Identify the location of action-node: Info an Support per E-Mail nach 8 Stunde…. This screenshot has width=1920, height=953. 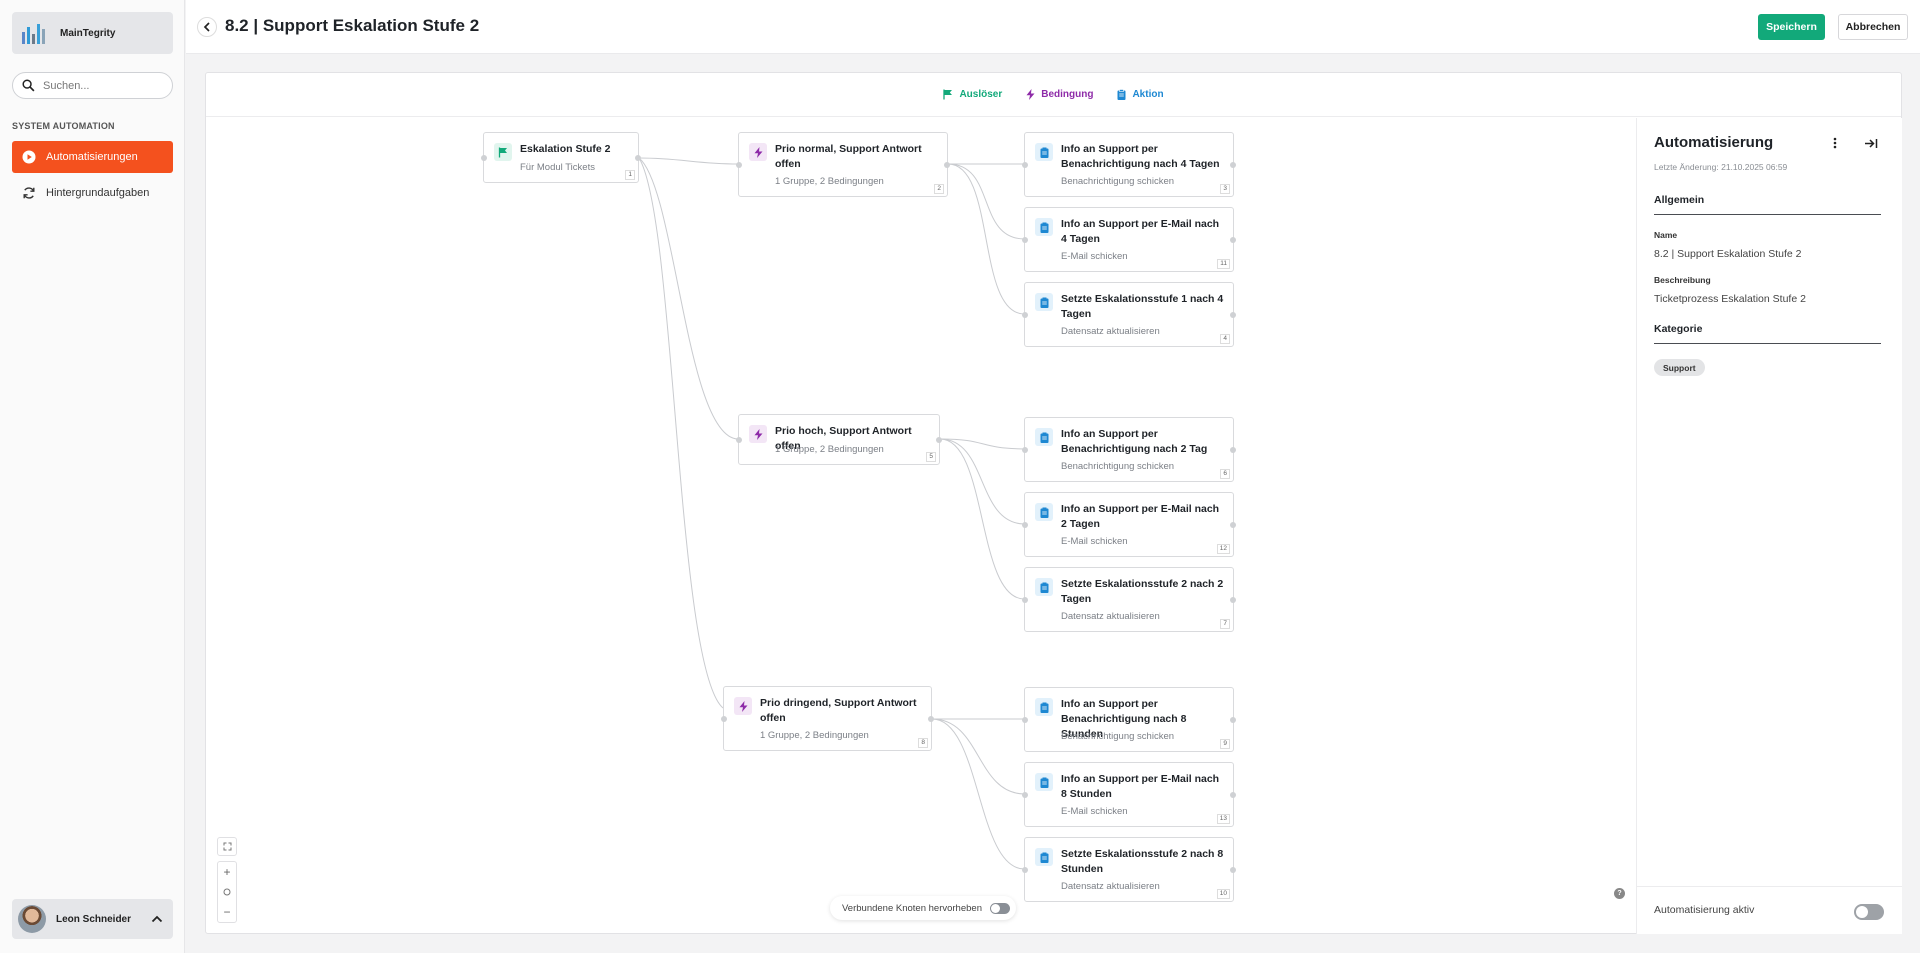
(1129, 794).